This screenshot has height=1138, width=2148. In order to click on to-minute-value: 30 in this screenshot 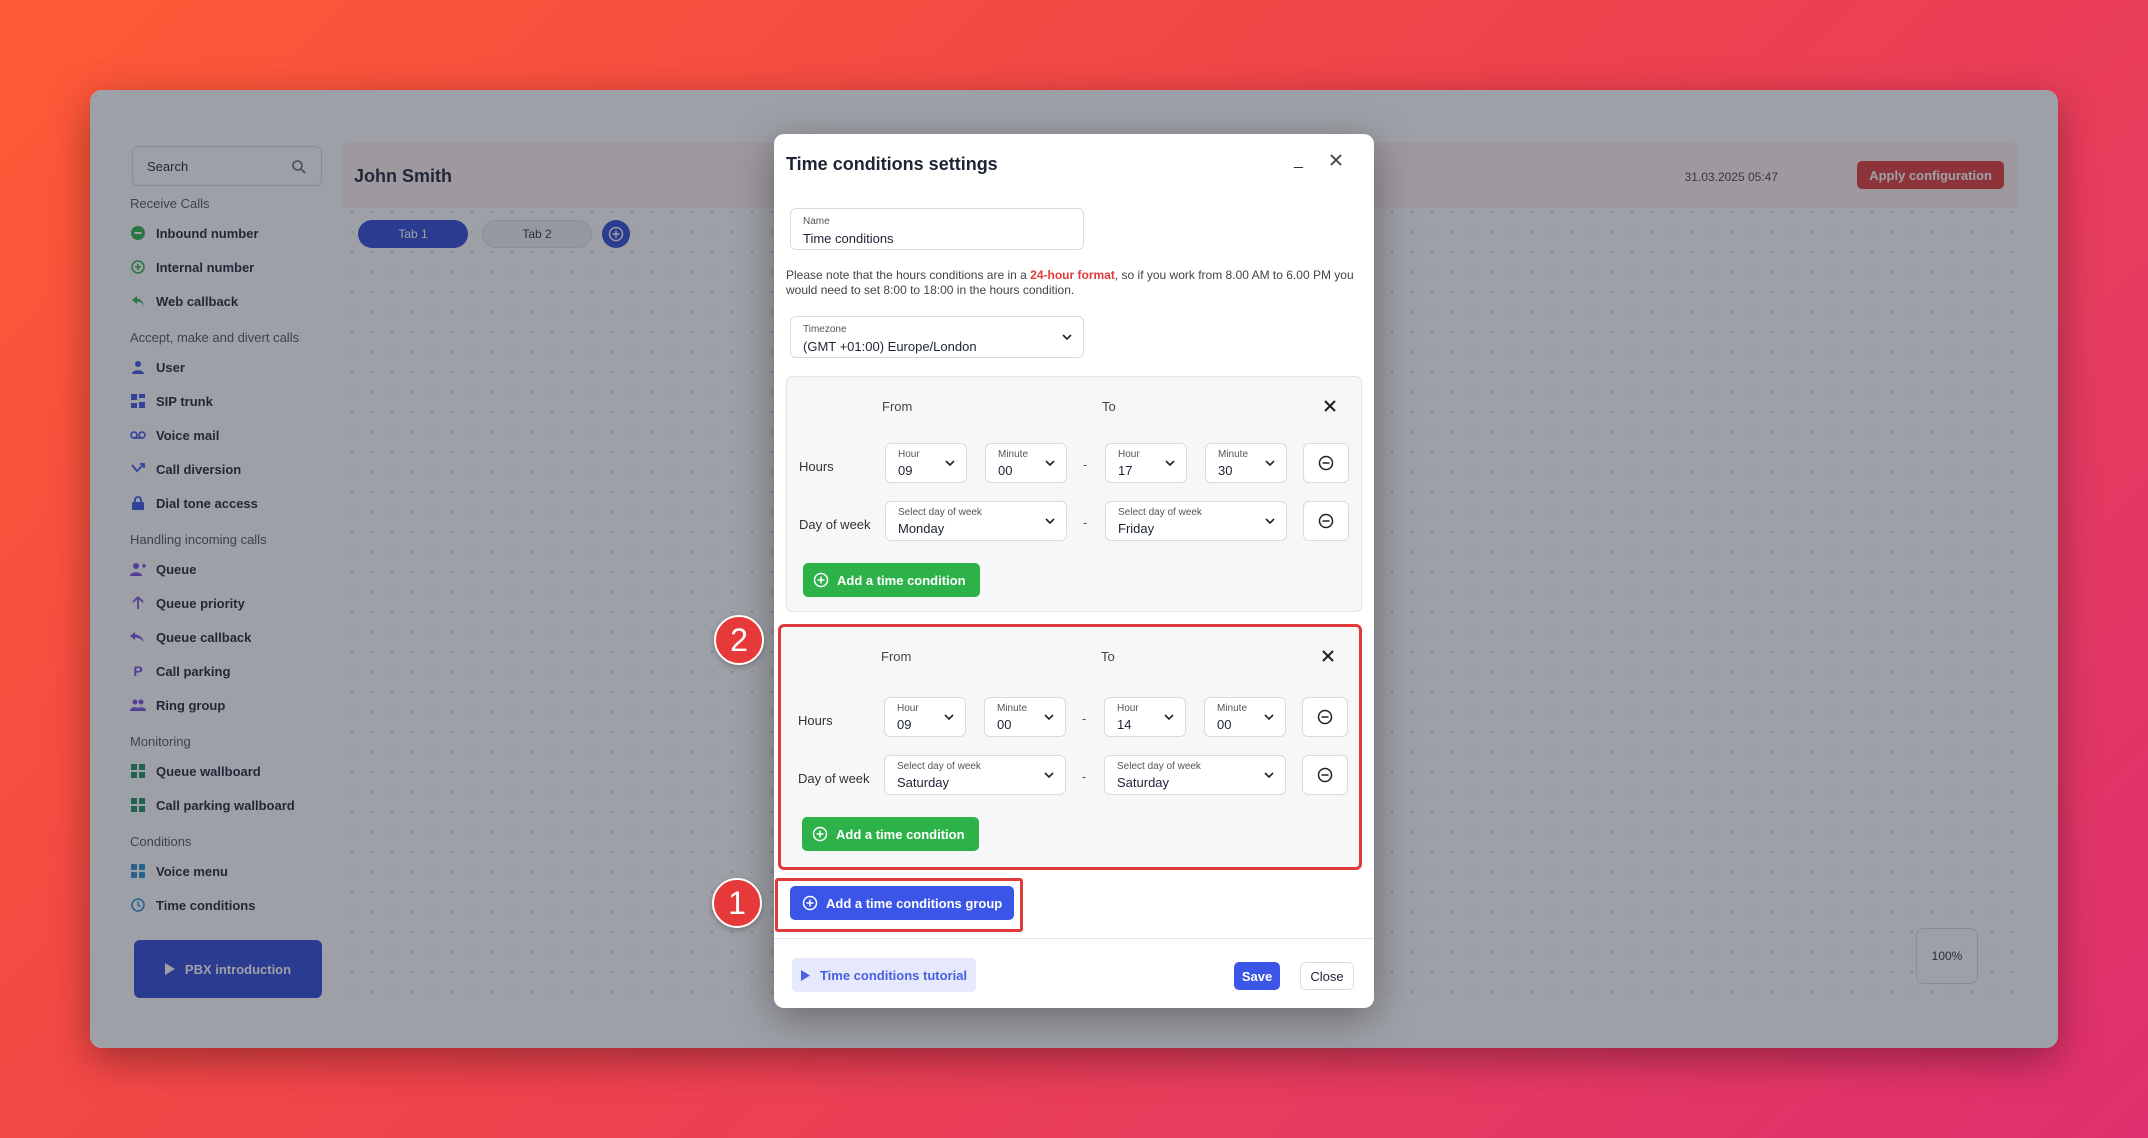, I will do `click(1225, 470)`.